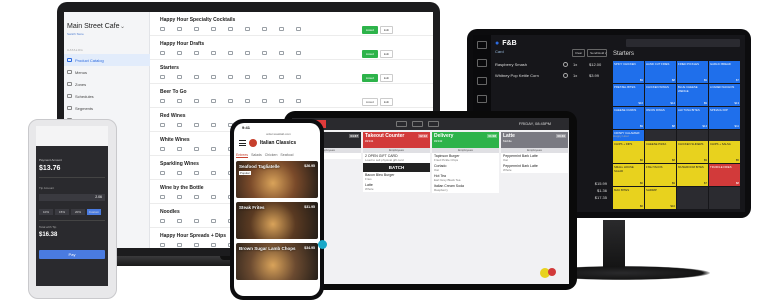 This screenshot has height=301, width=772. I want to click on card-label: Card, so click(499, 51).